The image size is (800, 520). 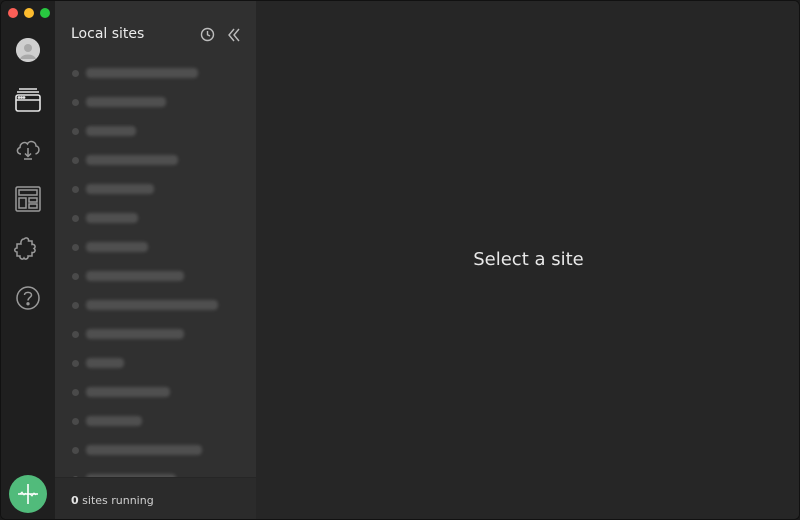 What do you see at coordinates (108, 34) in the screenshot?
I see `sidebar-title: Local sites` at bounding box center [108, 34].